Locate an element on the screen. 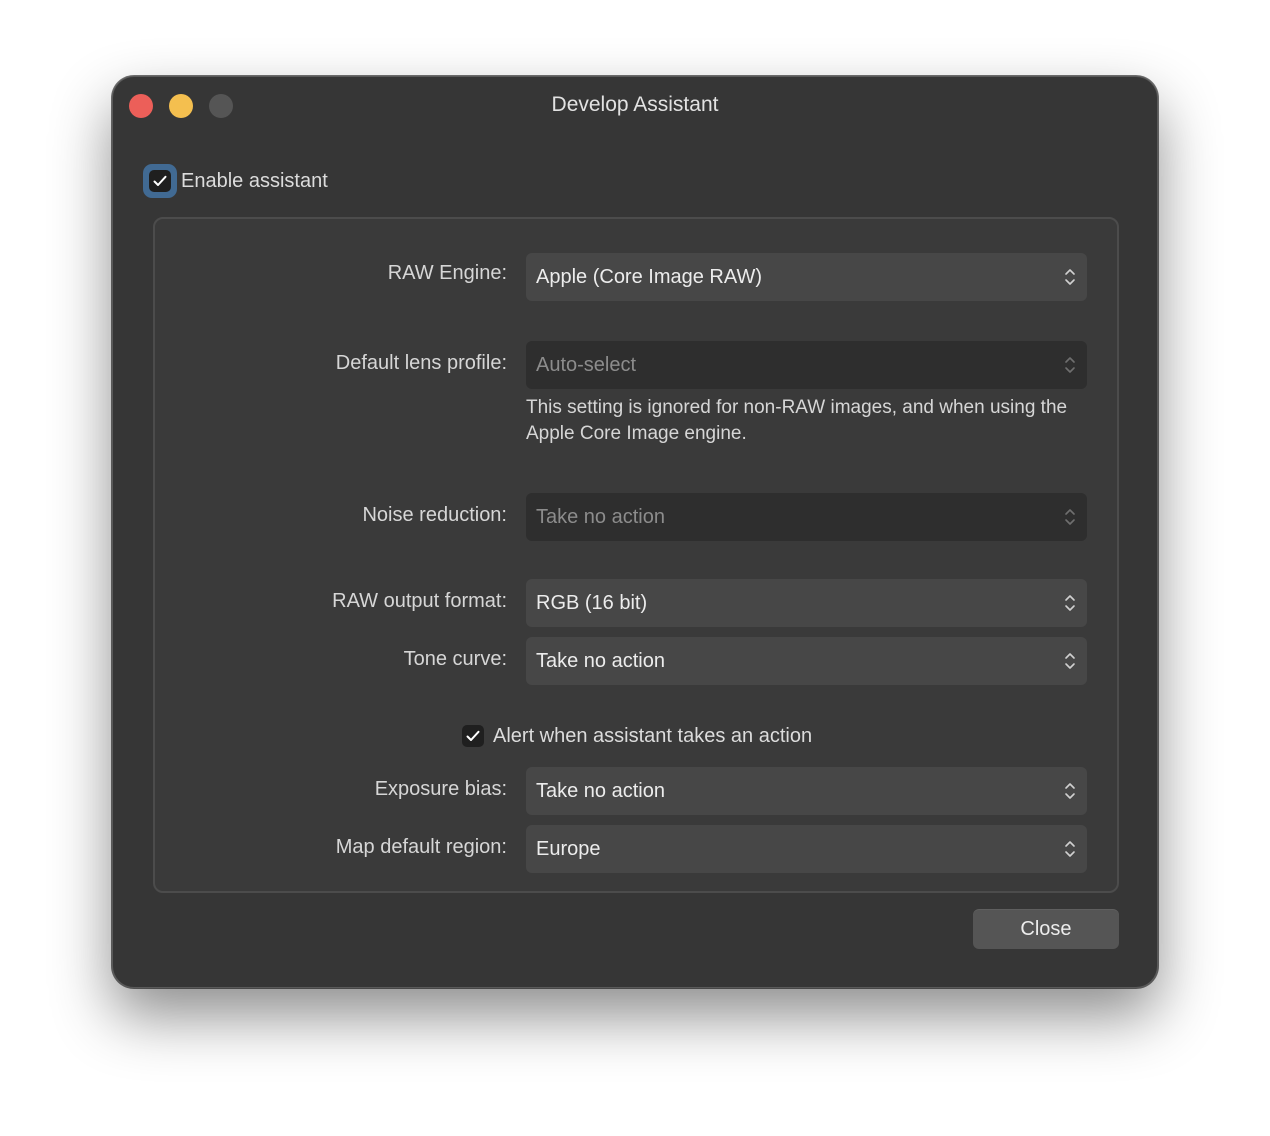 This screenshot has width=1270, height=1136. map-default-region-label: Map default region: is located at coordinates (421, 847).